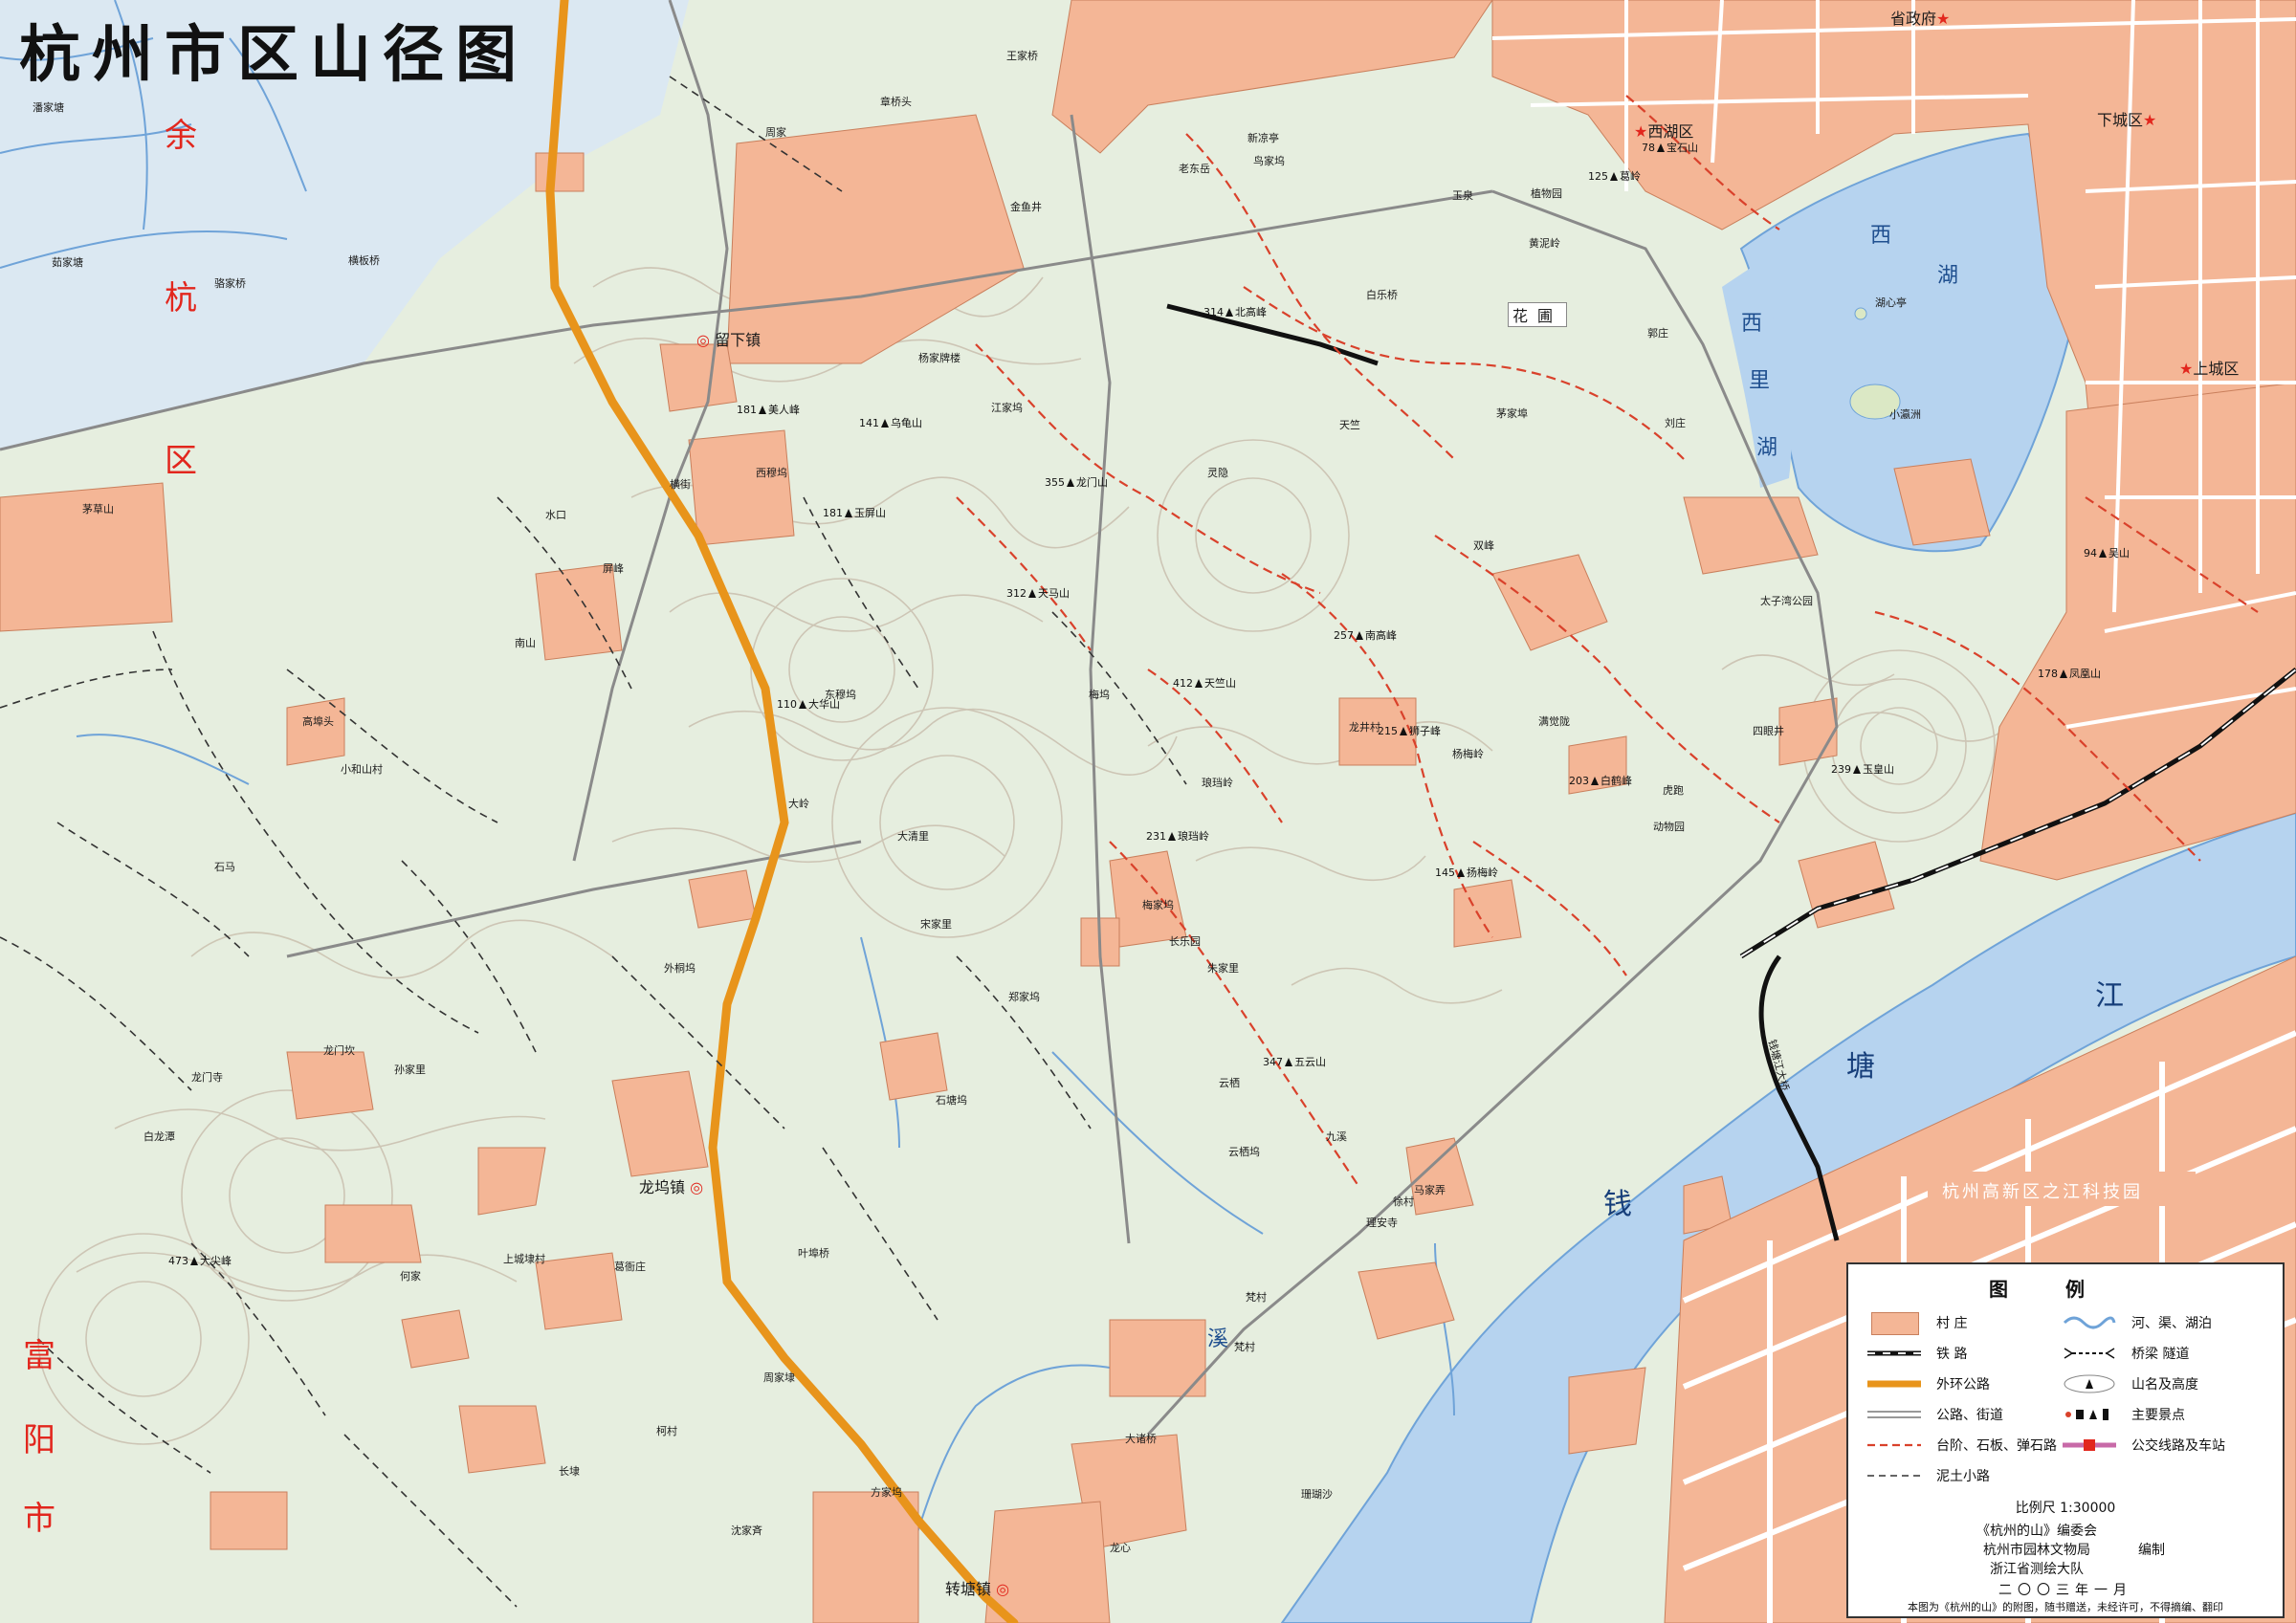 Image resolution: width=2296 pixels, height=1623 pixels. Describe the element at coordinates (776, 132) in the screenshot. I see `place-name: 周家` at that location.